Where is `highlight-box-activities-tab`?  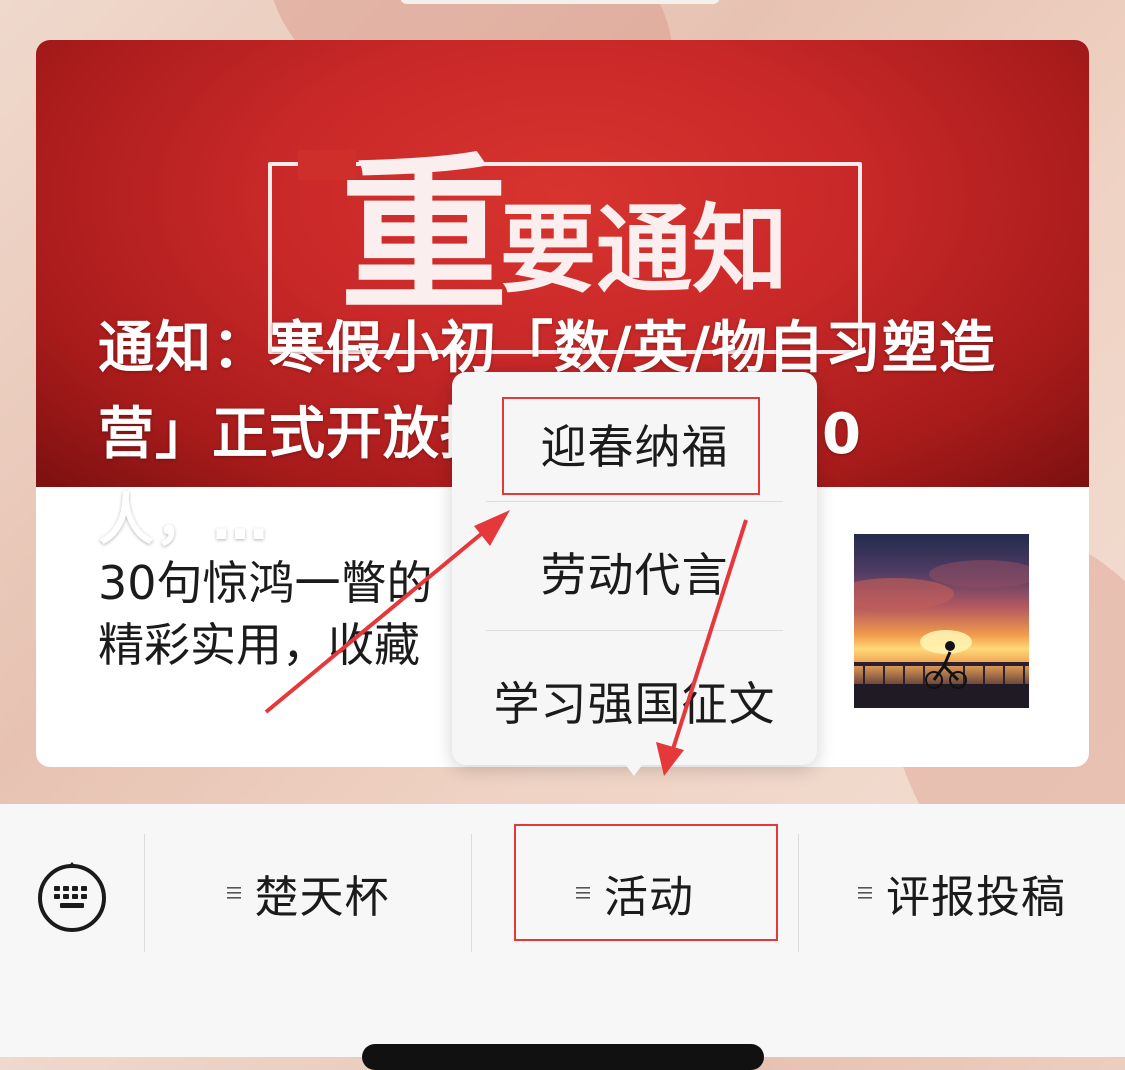
highlight-box-activities-tab is located at coordinates (646, 882).